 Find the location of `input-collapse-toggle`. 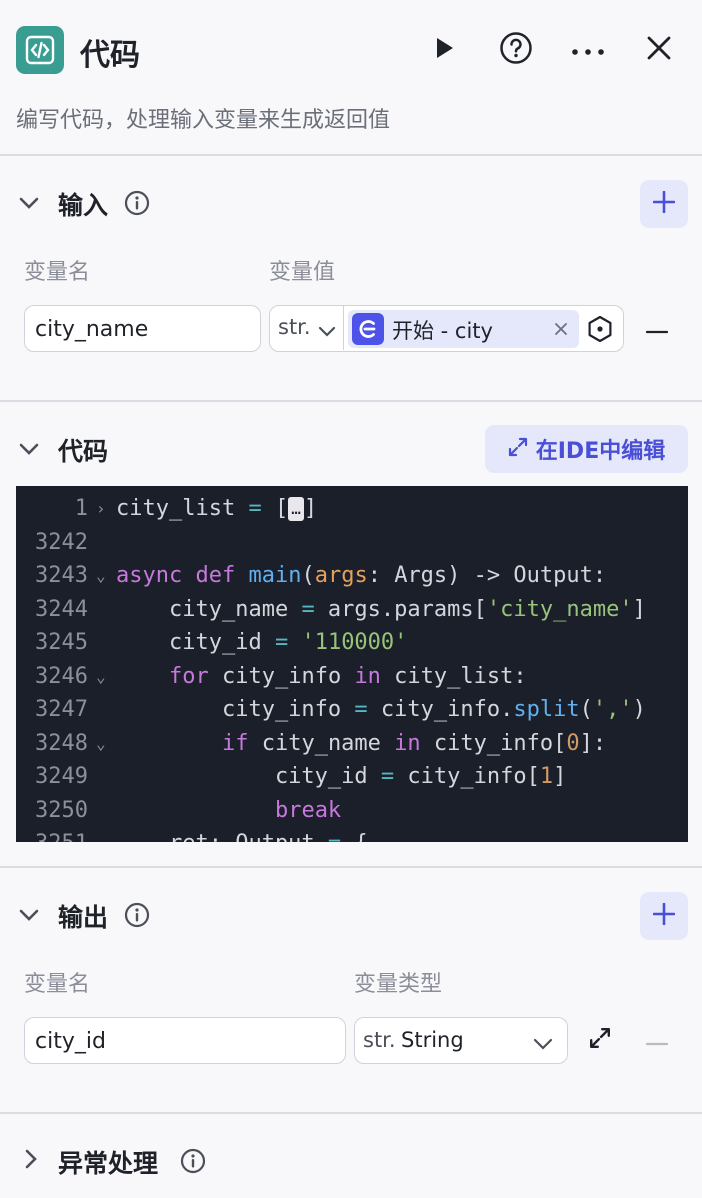

input-collapse-toggle is located at coordinates (29, 203).